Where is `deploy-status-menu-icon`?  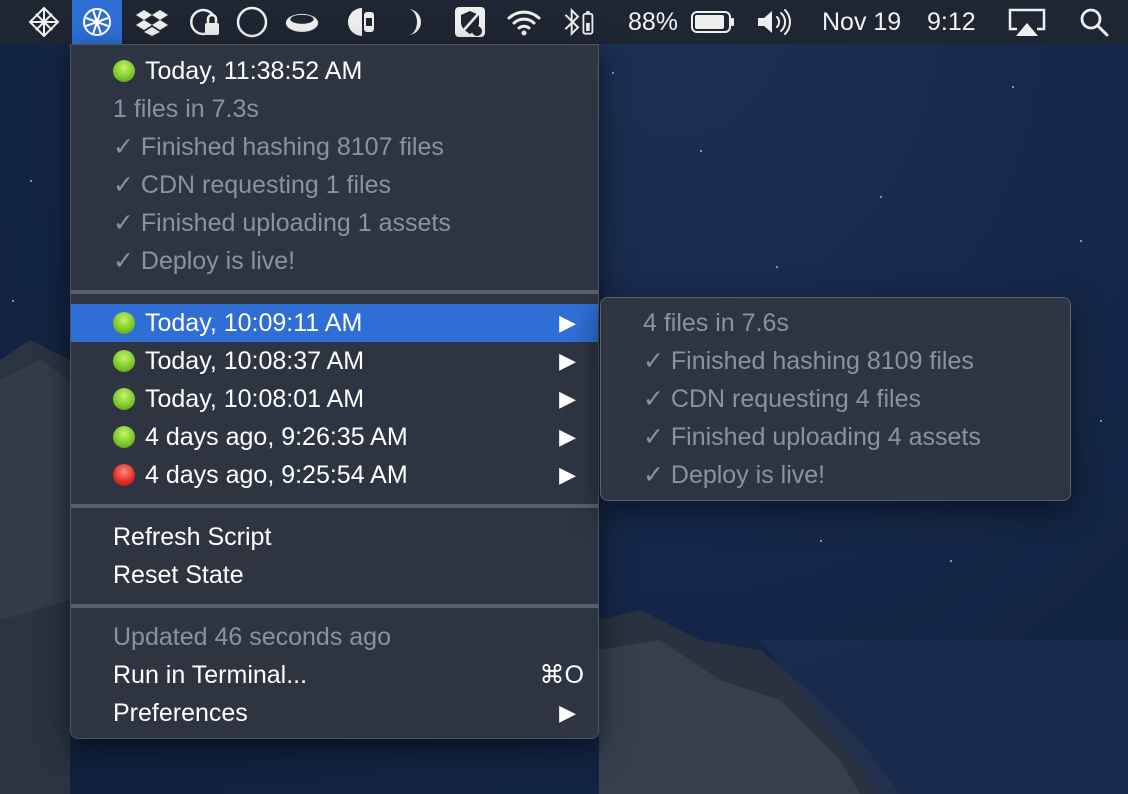 deploy-status-menu-icon is located at coordinates (97, 22).